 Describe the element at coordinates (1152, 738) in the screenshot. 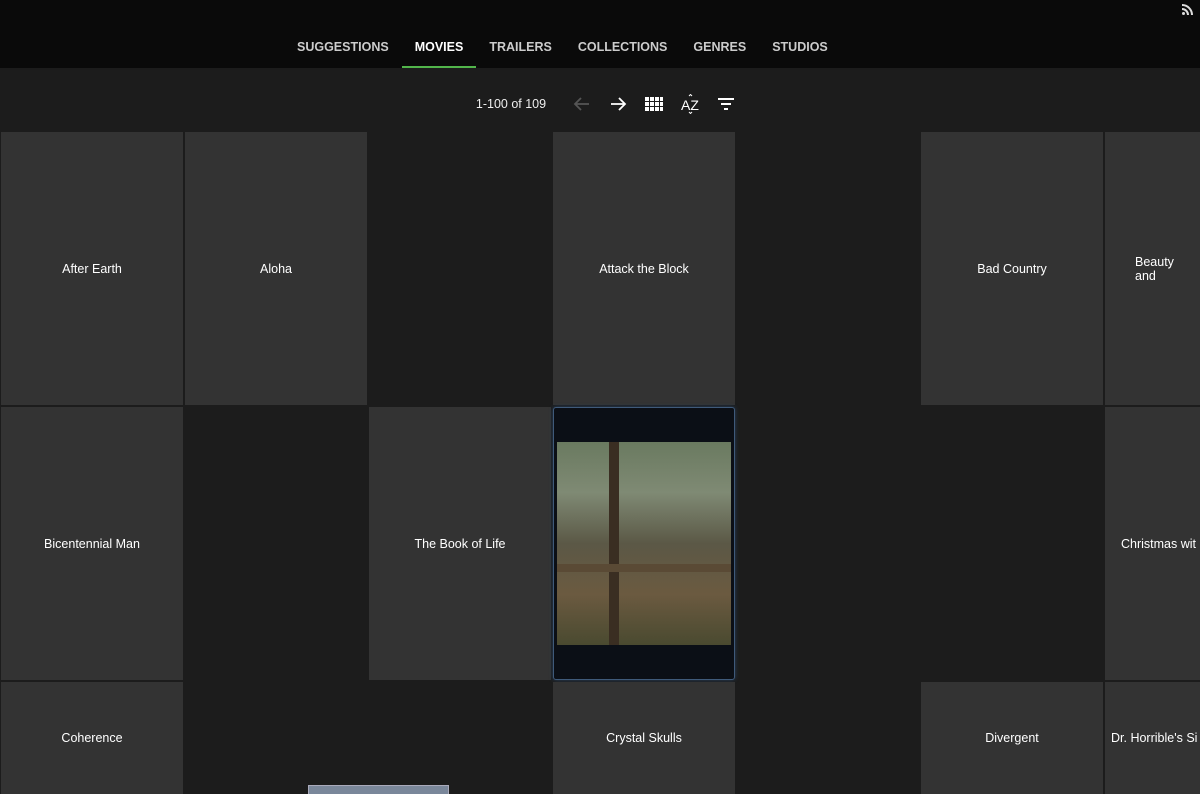

I see `movie-card: Dr. Horrible's Si` at that location.